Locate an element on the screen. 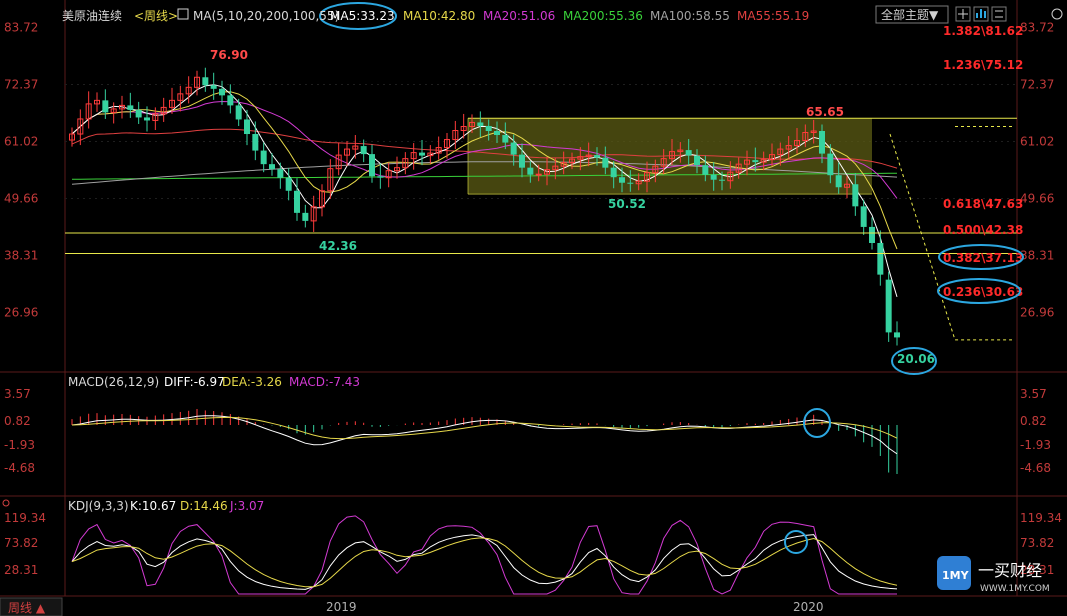  peak-annotation: 65.65 is located at coordinates (825, 112).